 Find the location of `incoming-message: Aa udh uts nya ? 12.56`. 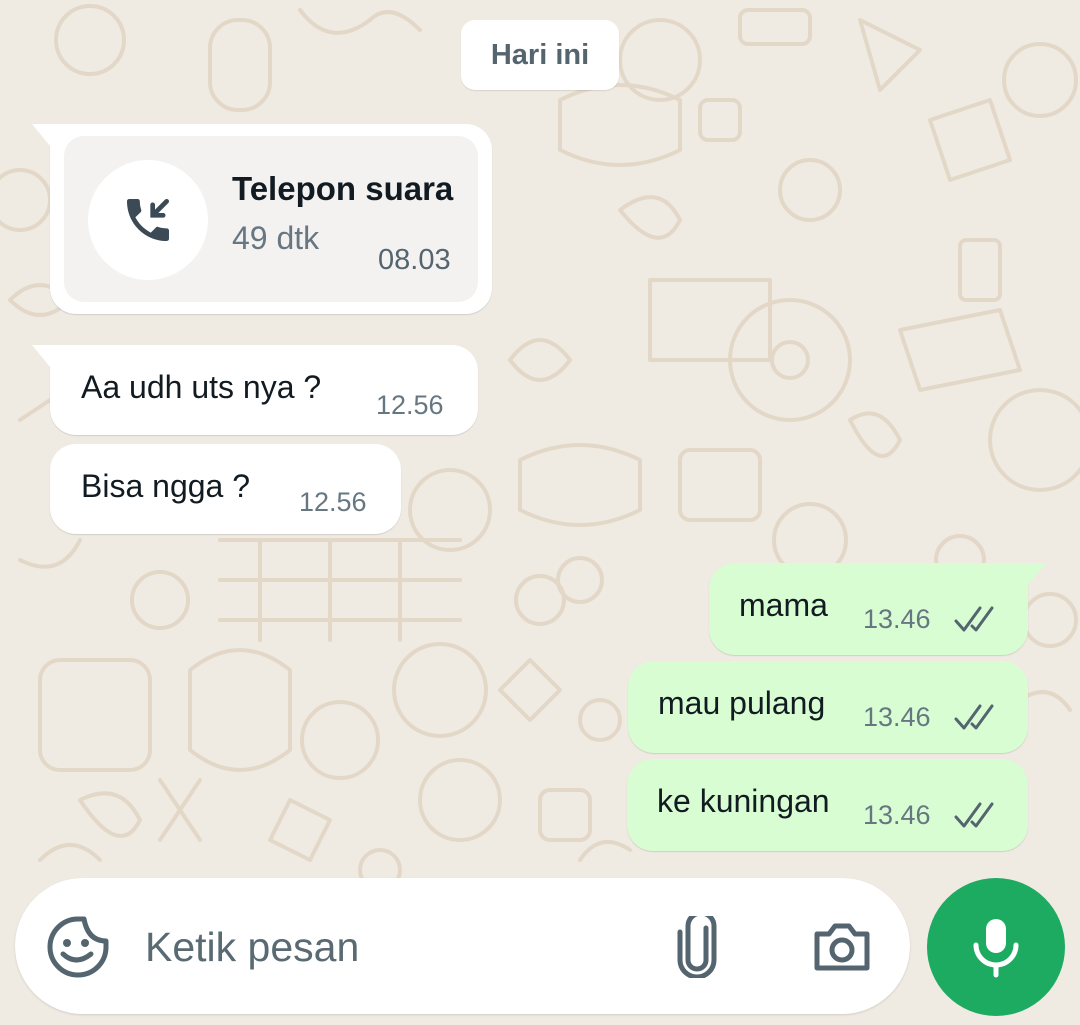

incoming-message: Aa udh uts nya ? 12.56 is located at coordinates (255, 390).